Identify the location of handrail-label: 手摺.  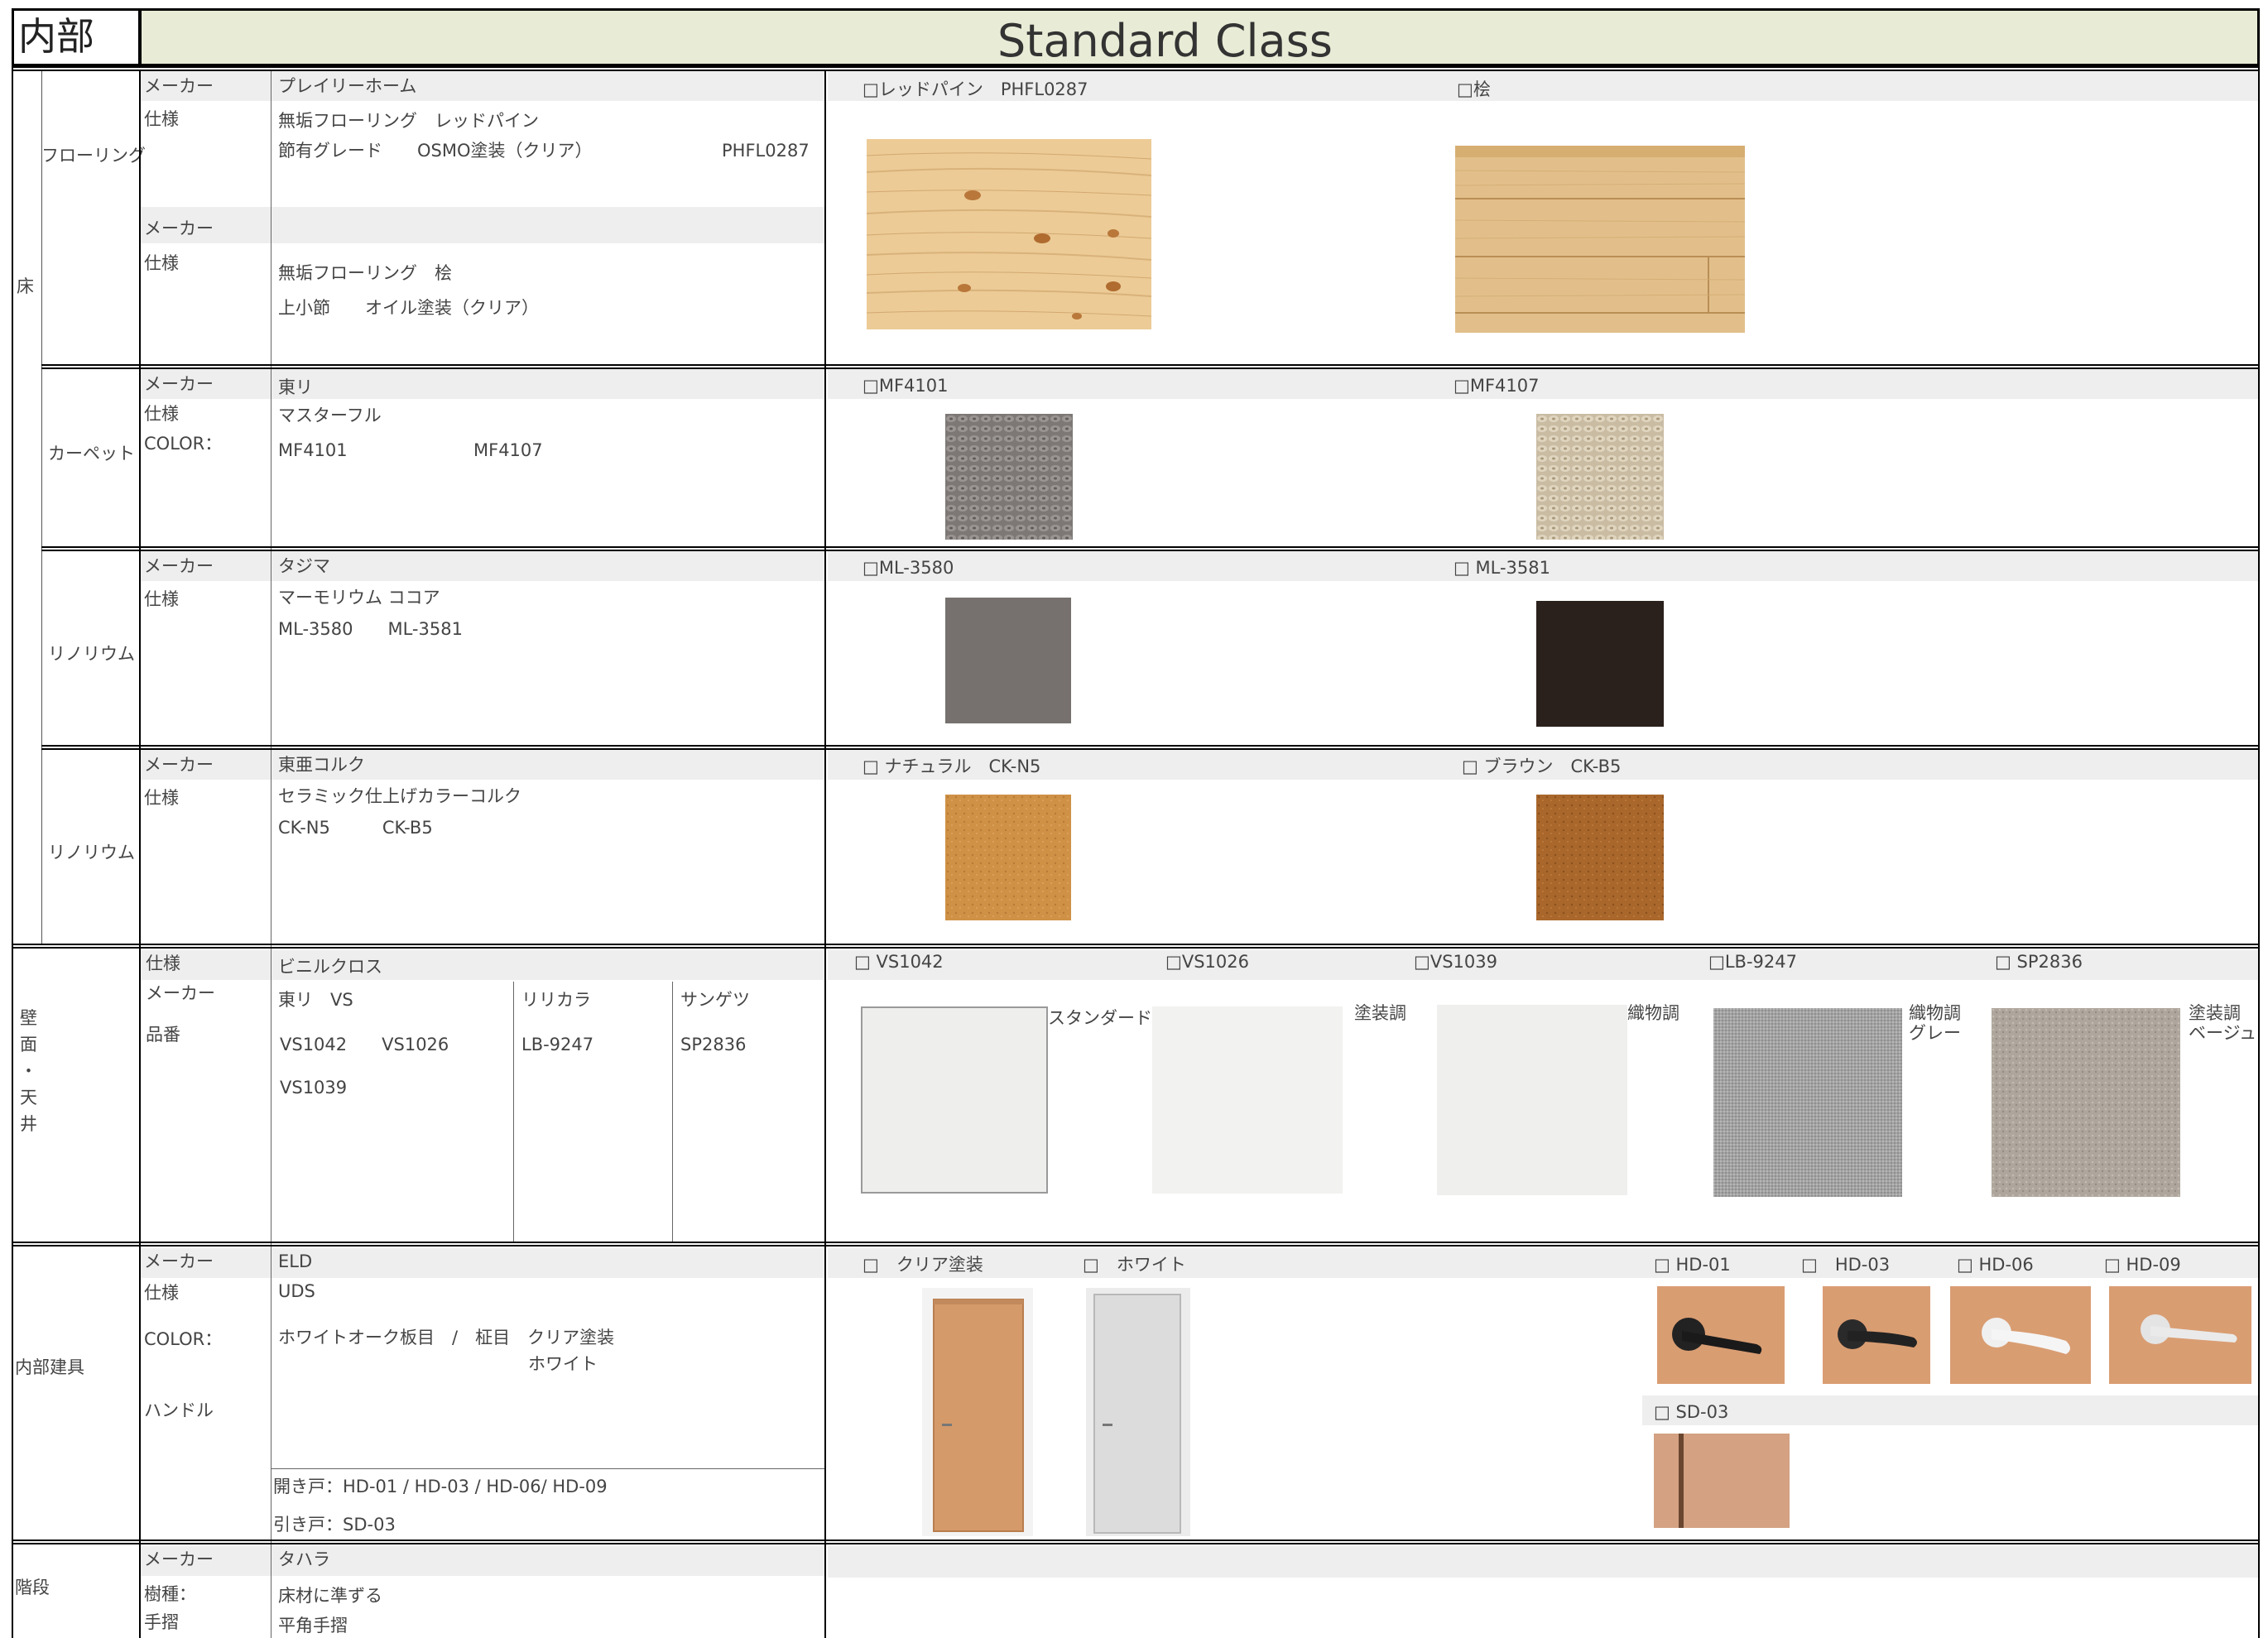
(161, 1622).